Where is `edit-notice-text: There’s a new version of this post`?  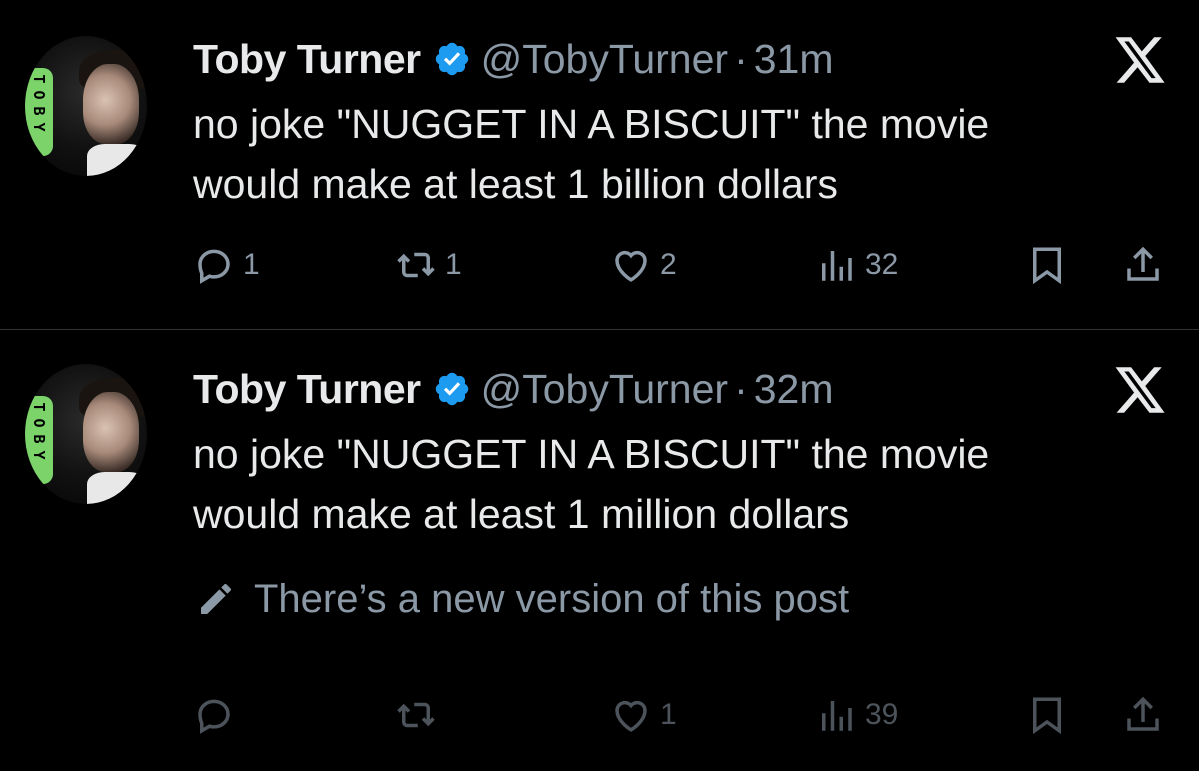
edit-notice-text: There’s a new version of this post is located at coordinates (552, 598).